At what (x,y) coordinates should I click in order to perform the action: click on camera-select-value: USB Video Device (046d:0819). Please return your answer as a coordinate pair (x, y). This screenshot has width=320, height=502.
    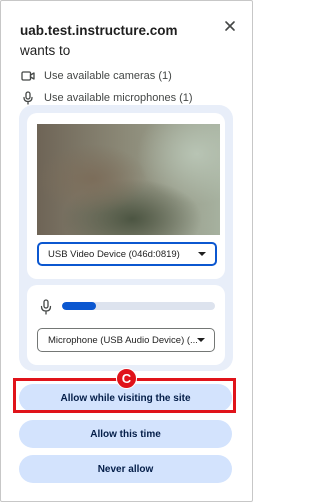
    Looking at the image, I should click on (114, 254).